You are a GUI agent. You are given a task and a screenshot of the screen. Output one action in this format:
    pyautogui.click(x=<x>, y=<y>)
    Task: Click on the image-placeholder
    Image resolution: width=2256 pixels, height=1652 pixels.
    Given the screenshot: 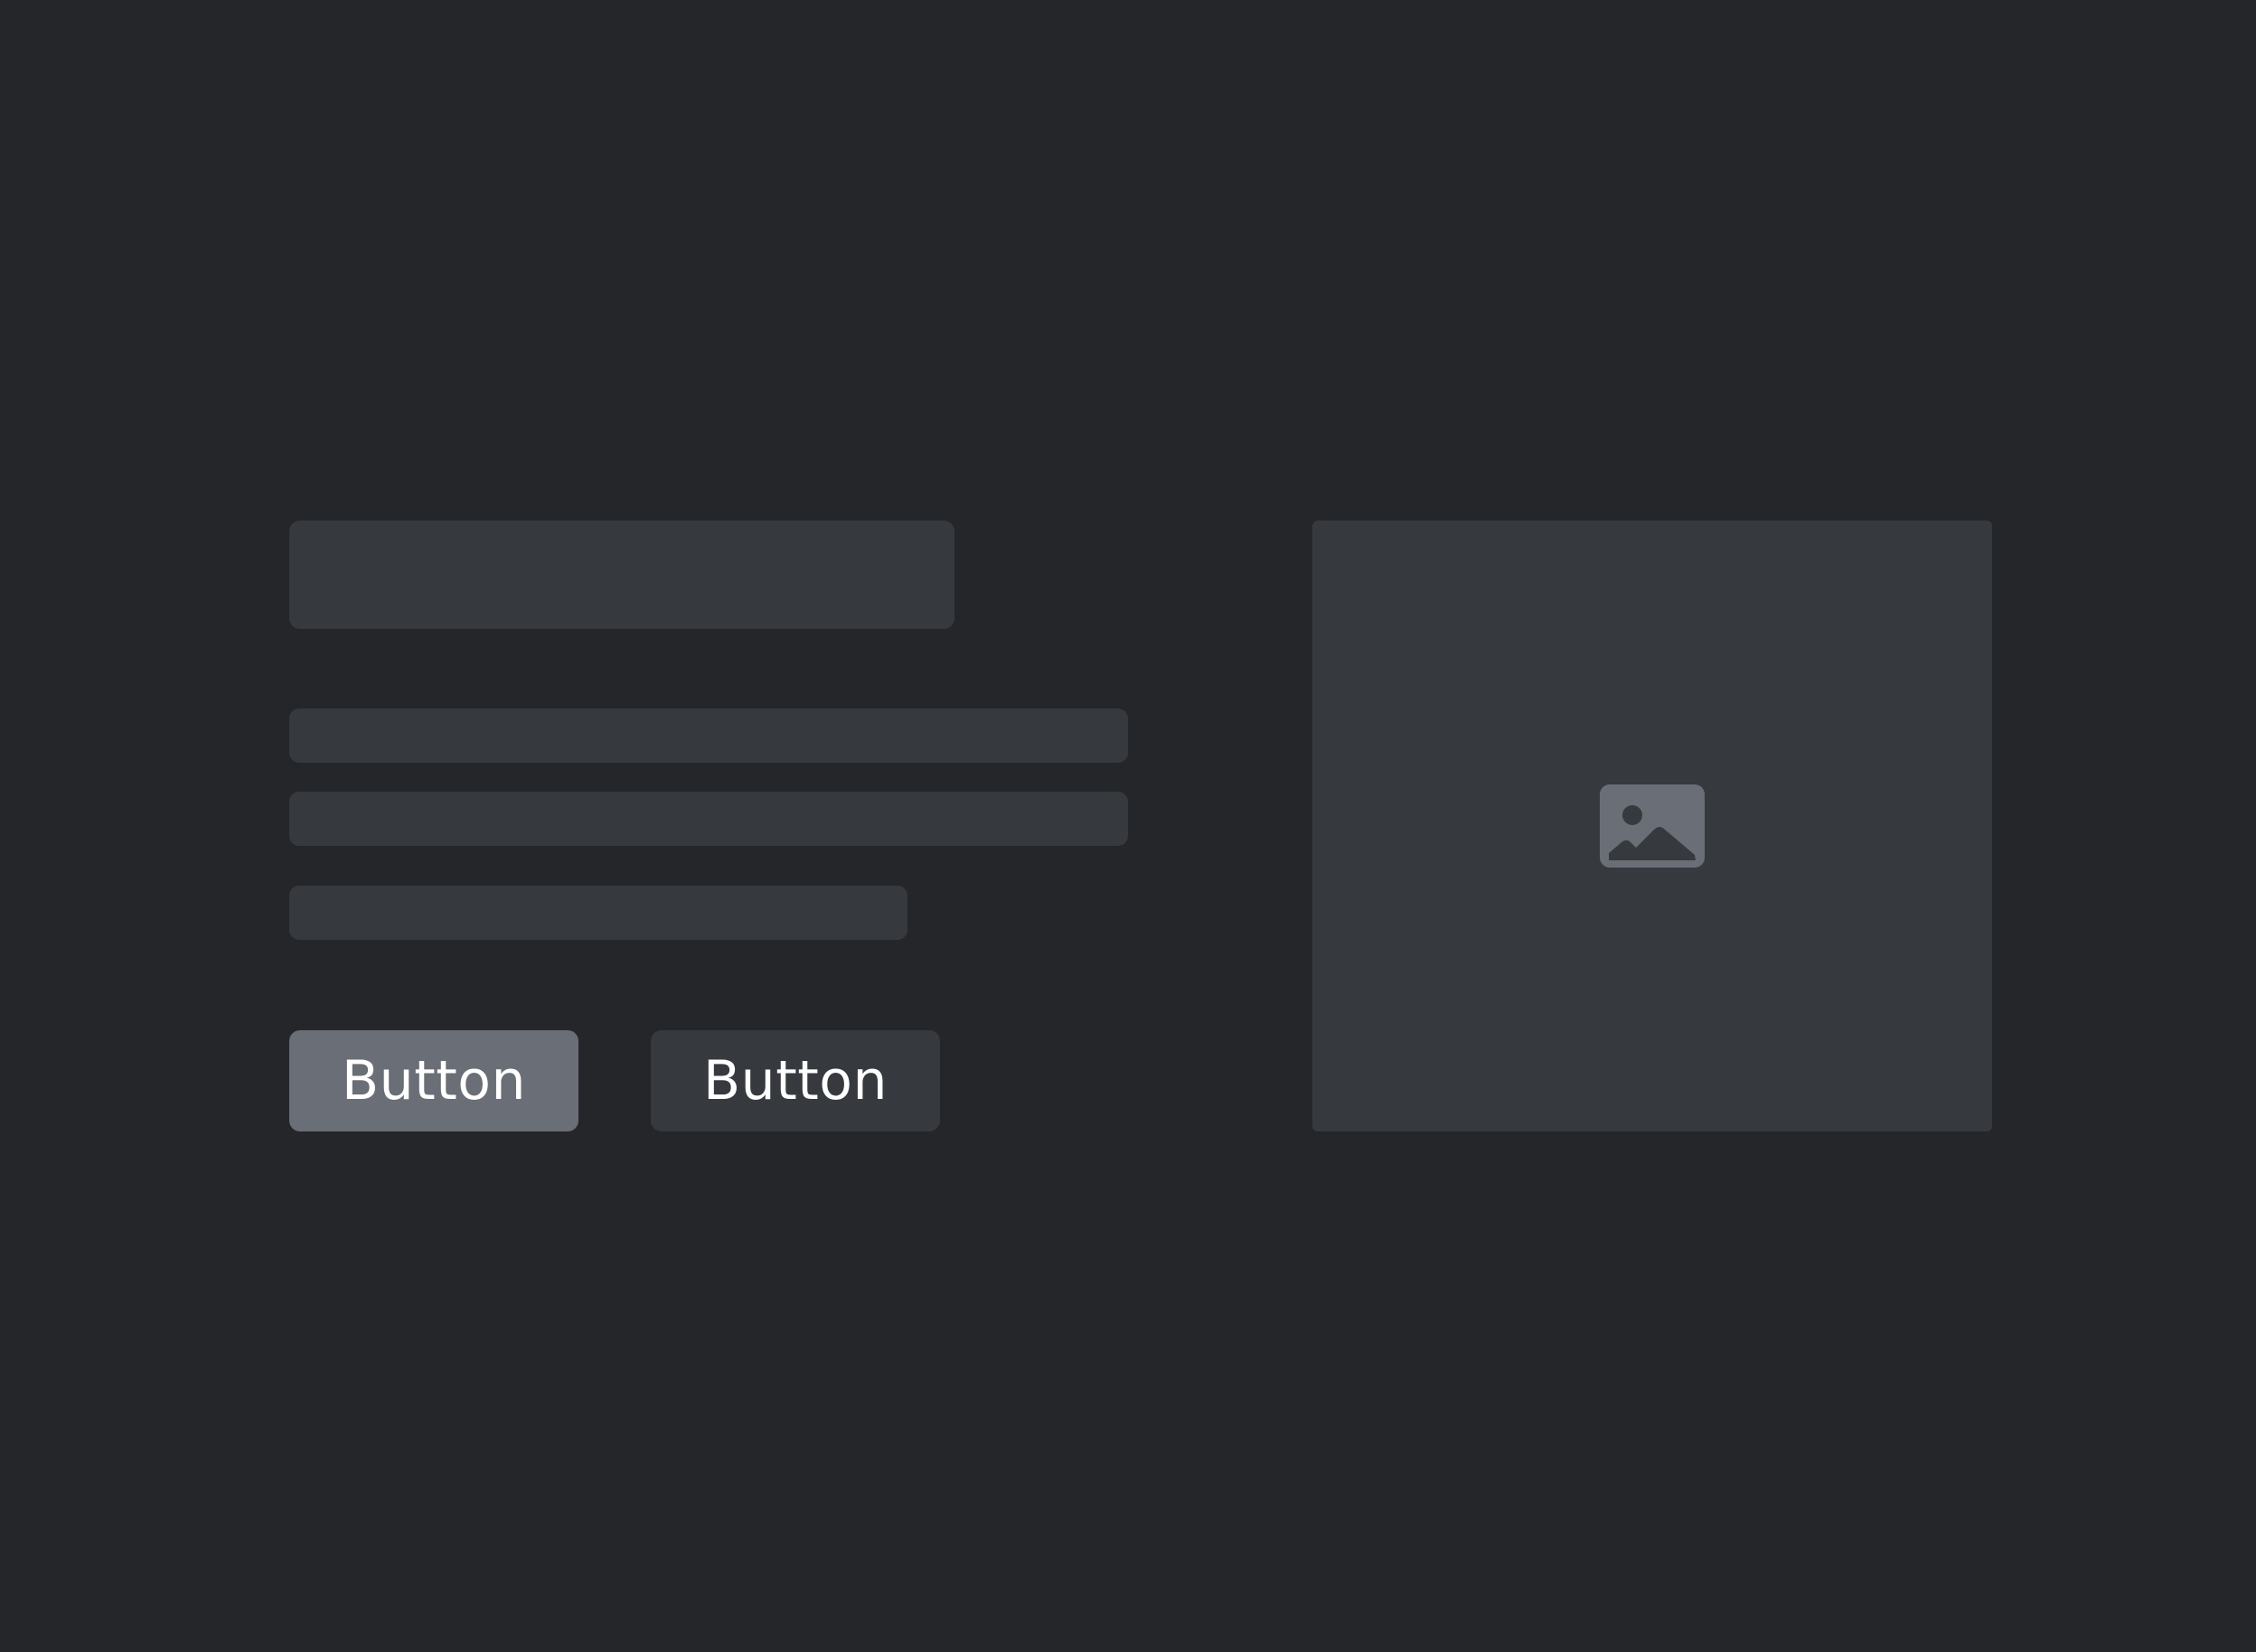 What is the action you would take?
    pyautogui.click(x=1652, y=826)
    